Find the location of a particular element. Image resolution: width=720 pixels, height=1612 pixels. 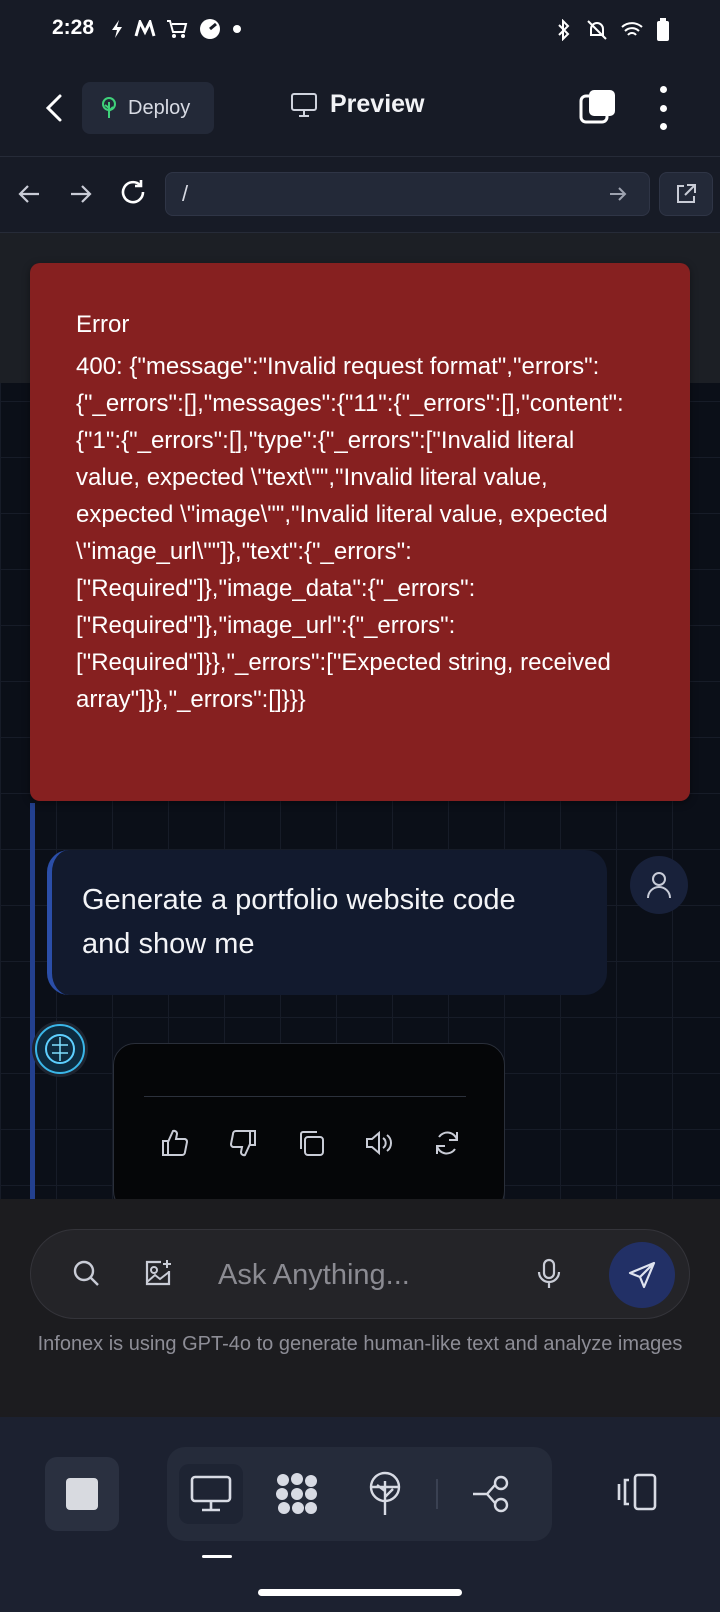

message-actions is located at coordinates (311, 1143).